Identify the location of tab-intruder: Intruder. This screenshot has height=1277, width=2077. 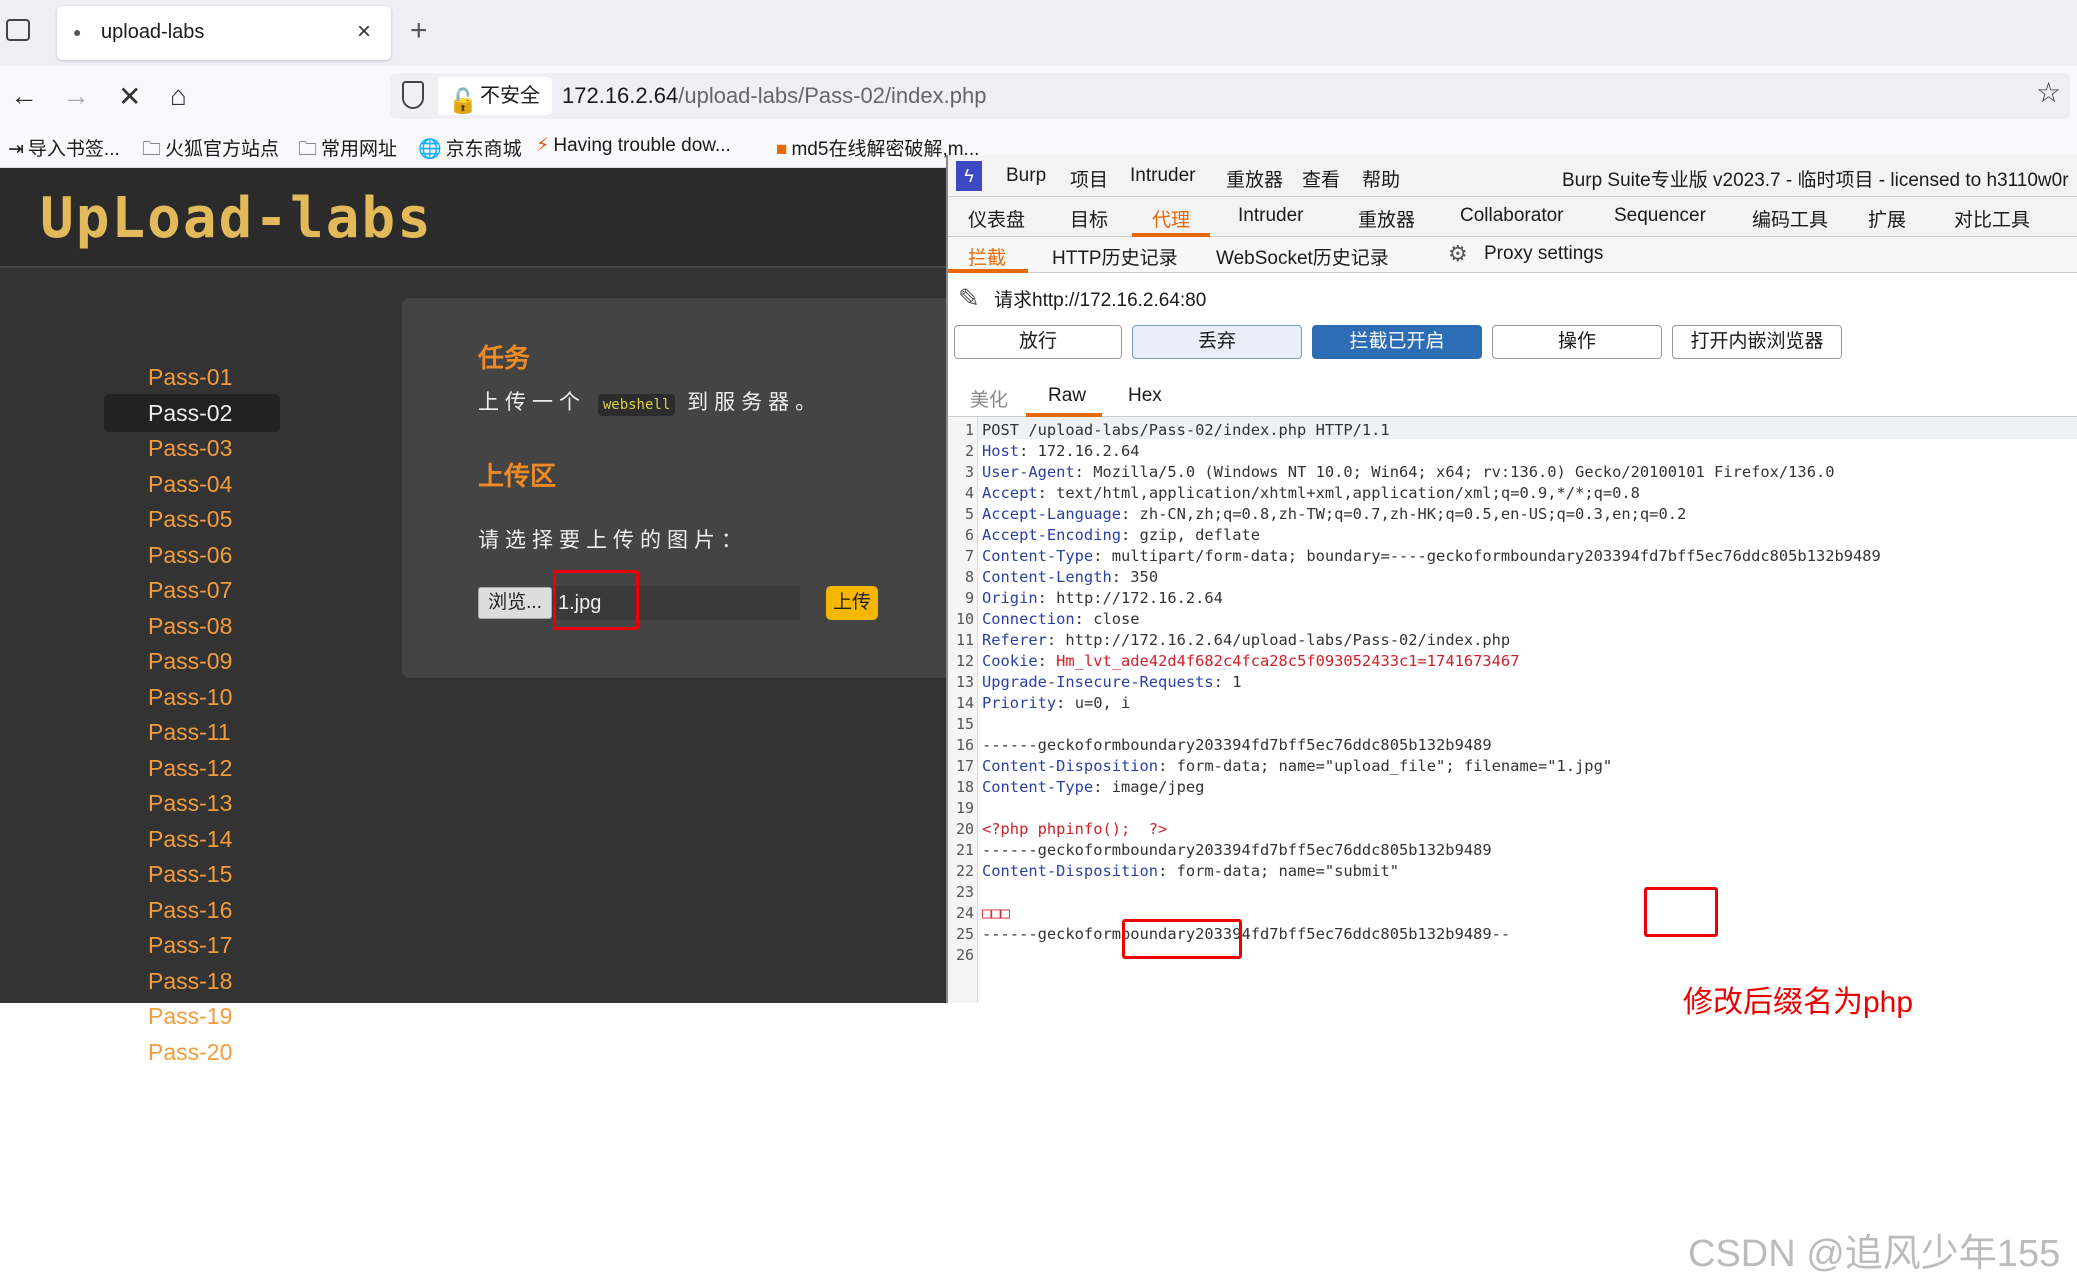
(1270, 216).